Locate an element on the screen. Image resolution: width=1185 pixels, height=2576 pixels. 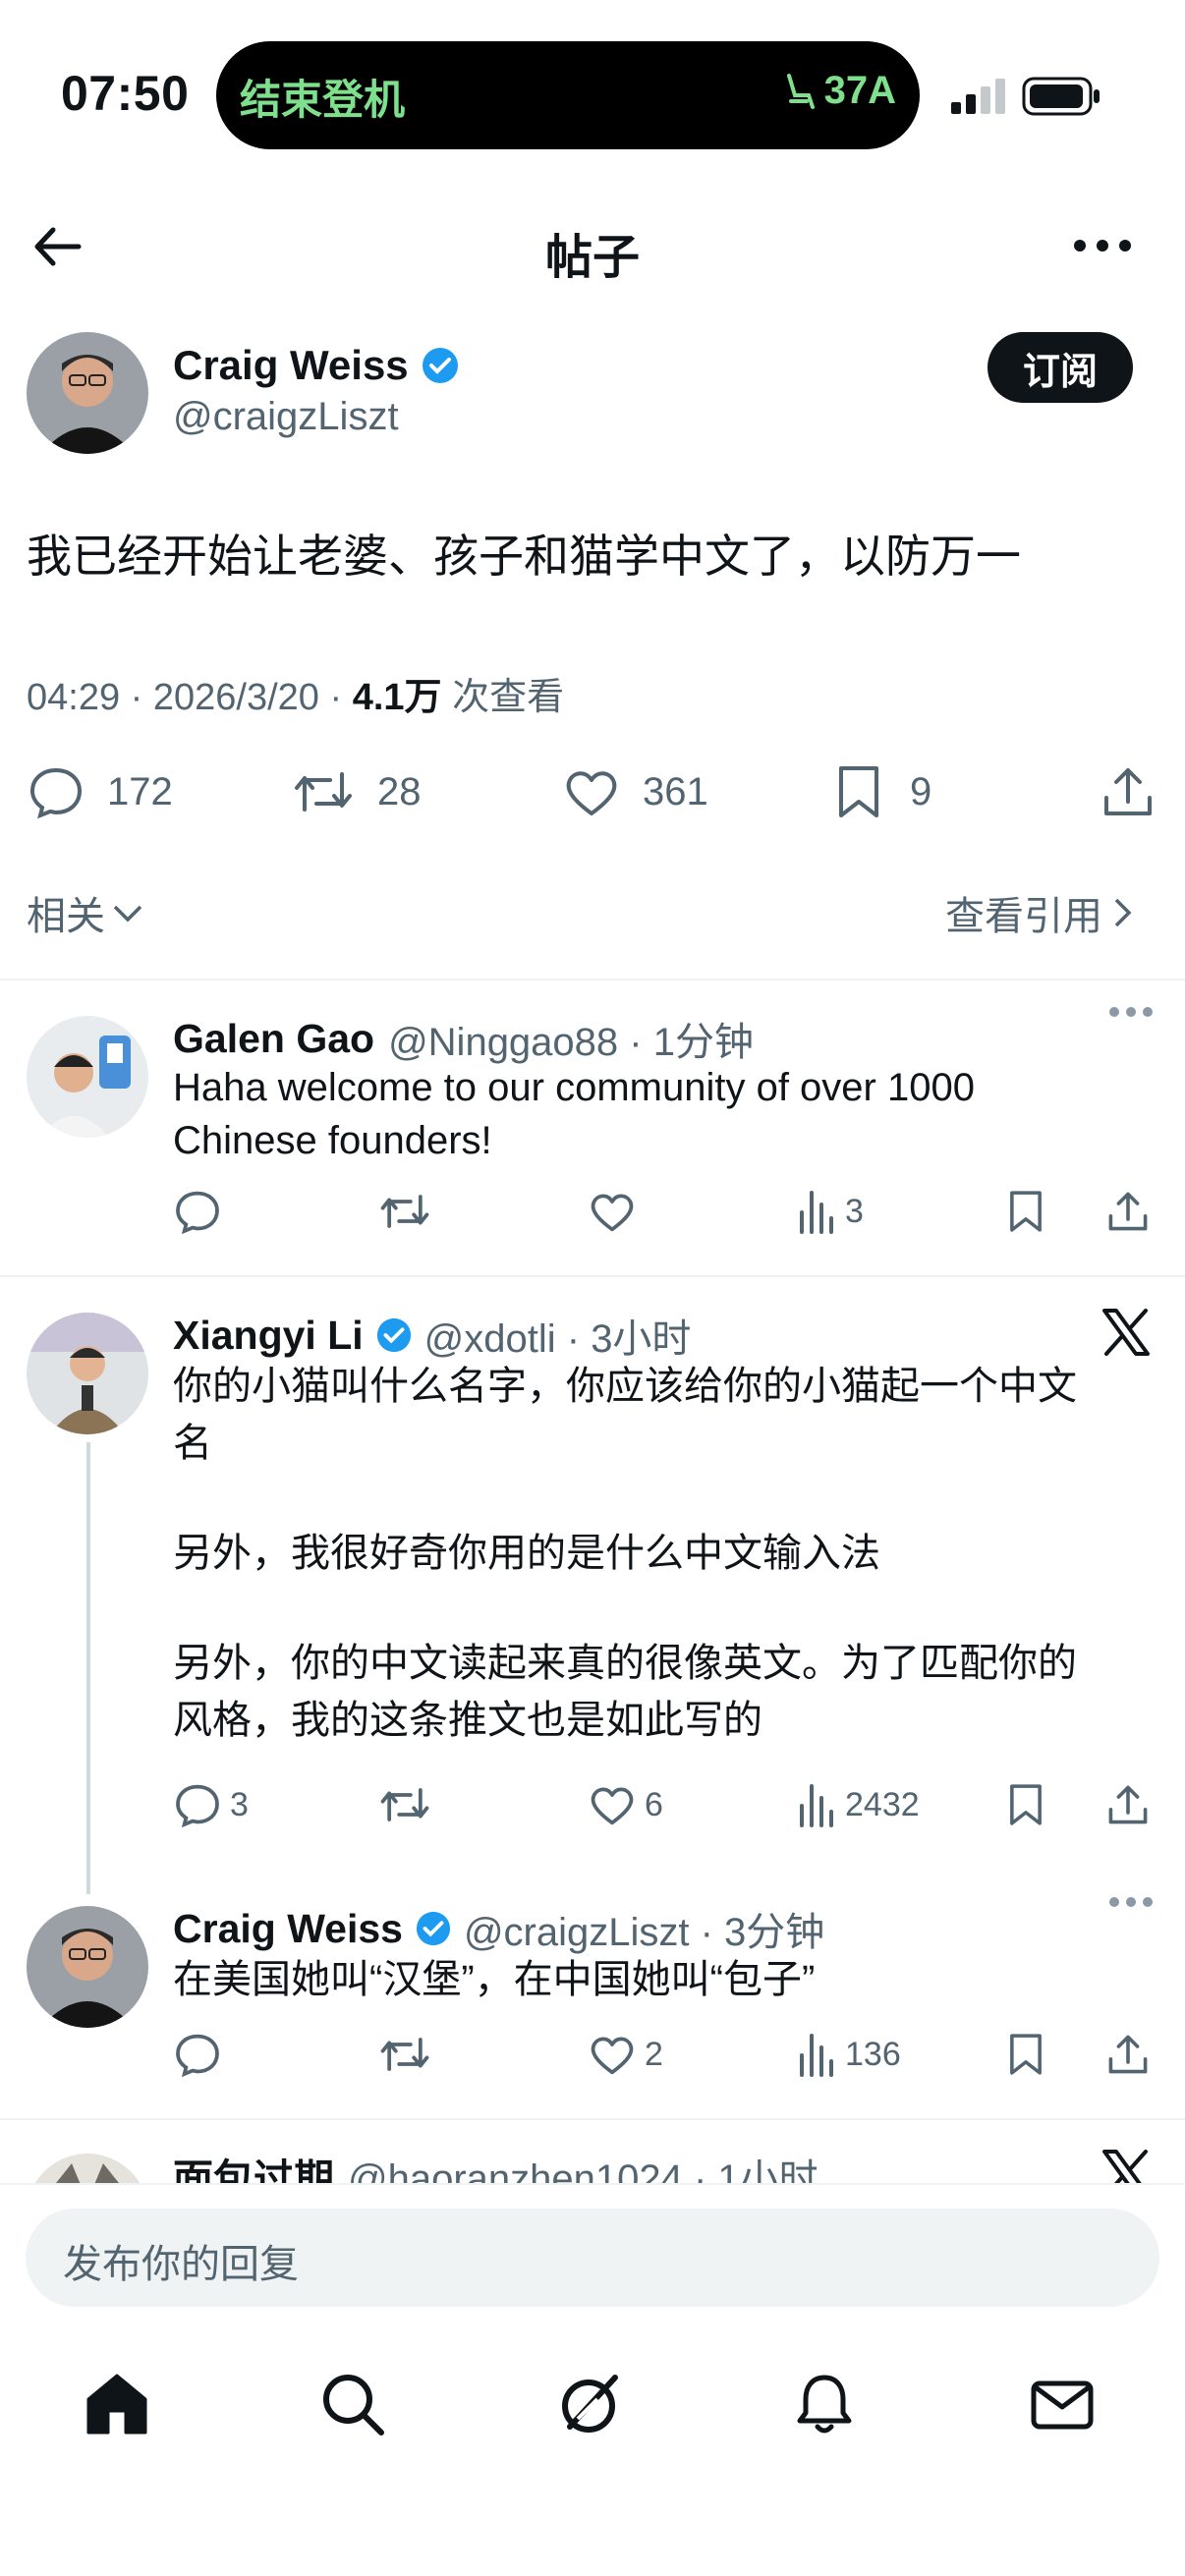
clipped-reply: 面包过期 @haoranzhen1024 · 1小时 is located at coordinates (592, 2151).